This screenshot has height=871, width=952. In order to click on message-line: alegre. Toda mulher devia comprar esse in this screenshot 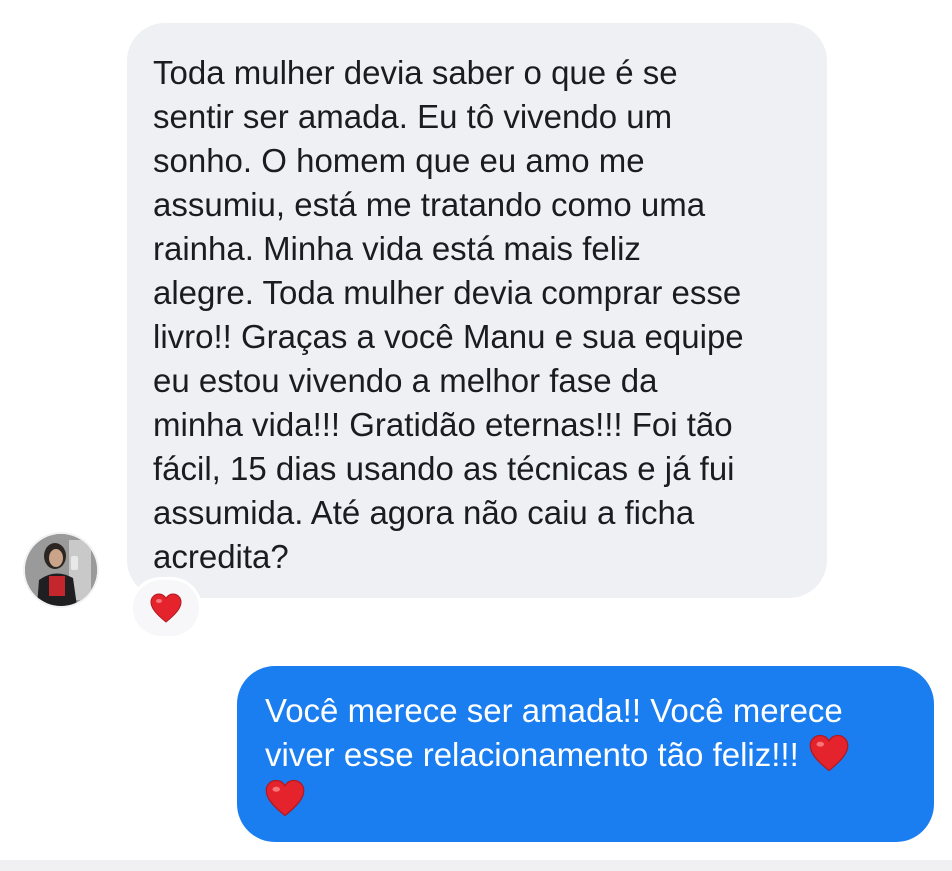, I will do `click(447, 292)`.